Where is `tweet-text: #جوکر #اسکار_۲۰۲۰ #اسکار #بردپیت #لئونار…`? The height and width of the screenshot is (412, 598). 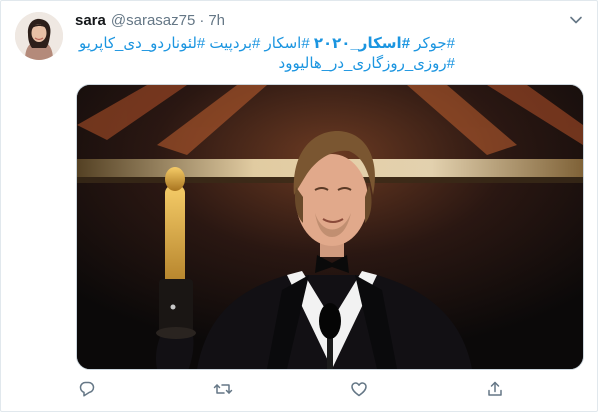 tweet-text: #جوکر #اسکار_۲۰۲۰ #اسکار #بردپیت #لئونار… is located at coordinates (265, 54).